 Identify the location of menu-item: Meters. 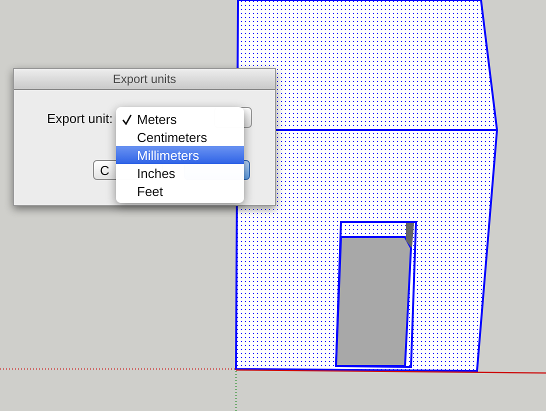
(180, 119).